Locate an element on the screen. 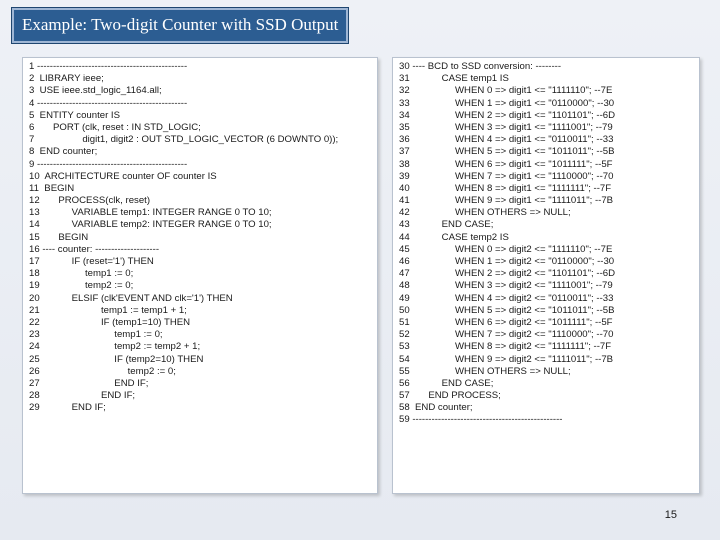  code-line: 8 END counter; is located at coordinates (63, 152).